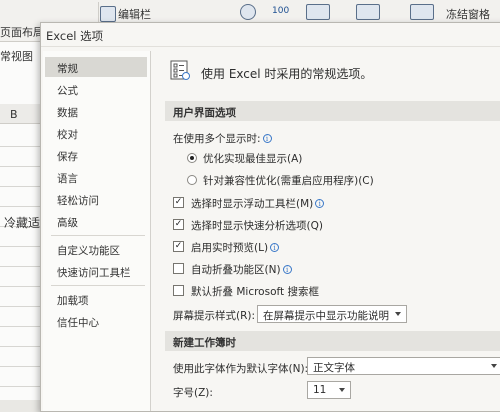 The width and height of the screenshot is (500, 412). I want to click on zoom-icon, so click(248, 12).